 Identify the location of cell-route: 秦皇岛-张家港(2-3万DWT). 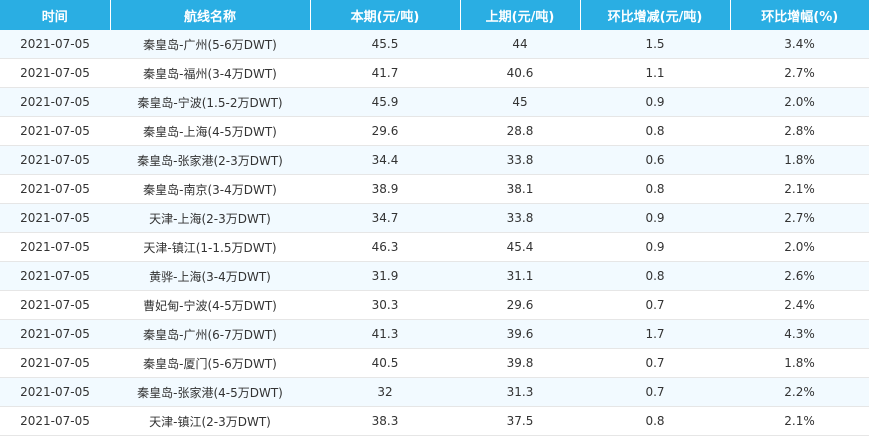
(210, 160).